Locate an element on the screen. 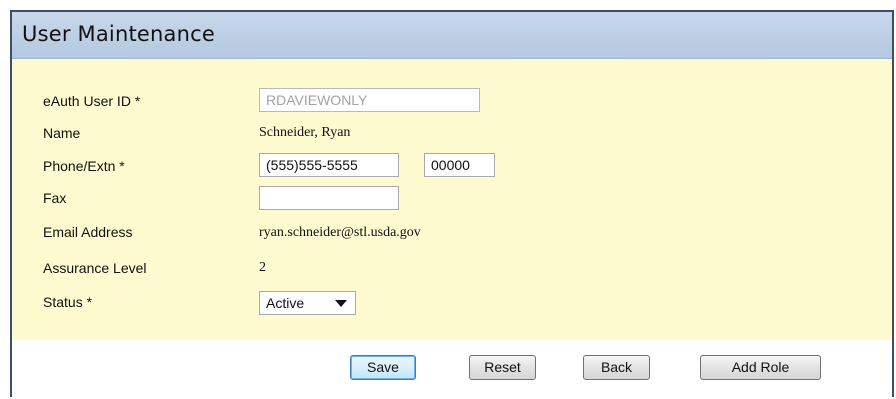  reset-button: Reset is located at coordinates (502, 367).